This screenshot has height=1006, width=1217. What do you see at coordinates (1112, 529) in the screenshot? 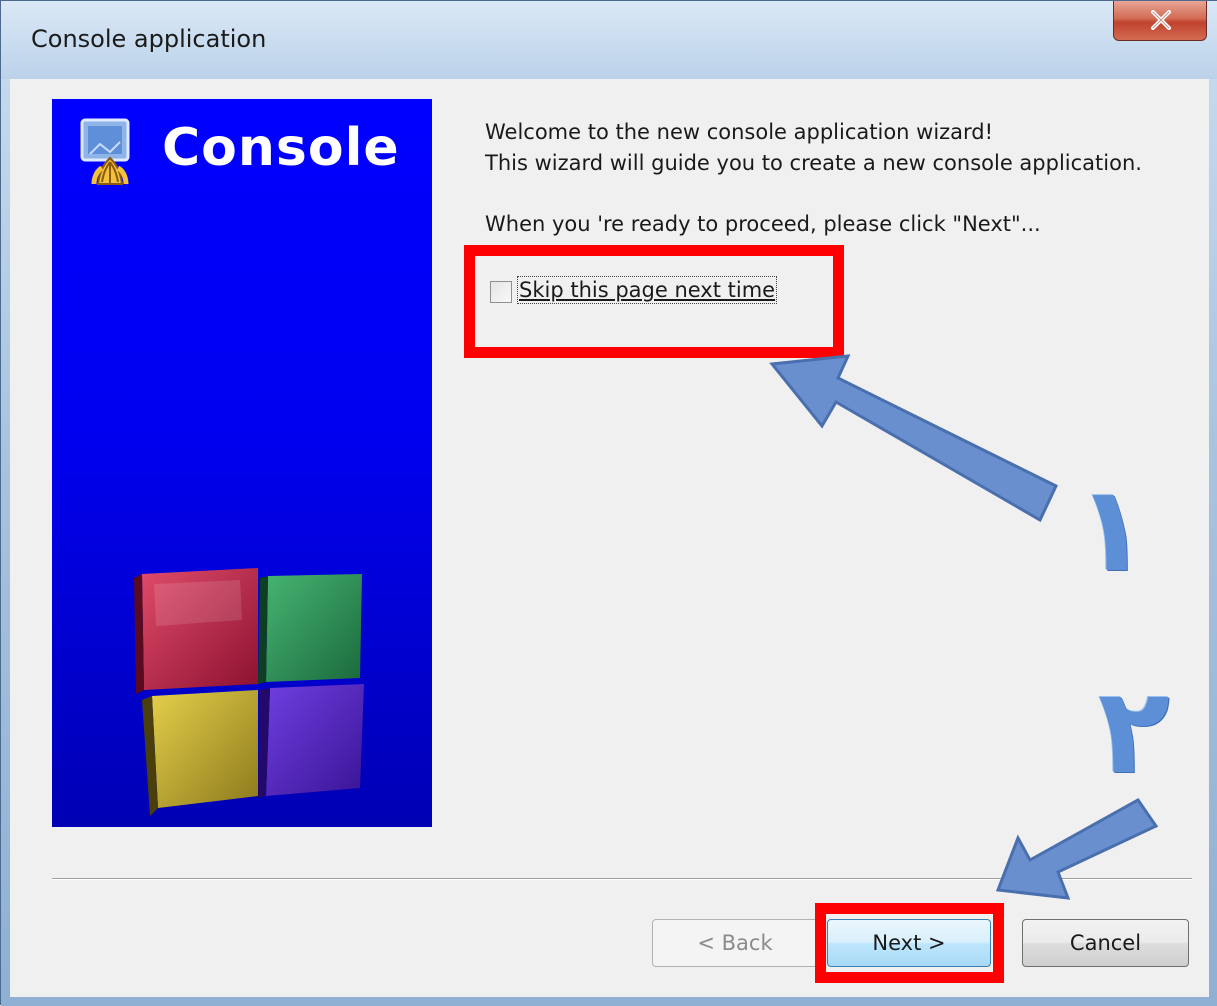
I see `annotation-step-1-label: ١` at bounding box center [1112, 529].